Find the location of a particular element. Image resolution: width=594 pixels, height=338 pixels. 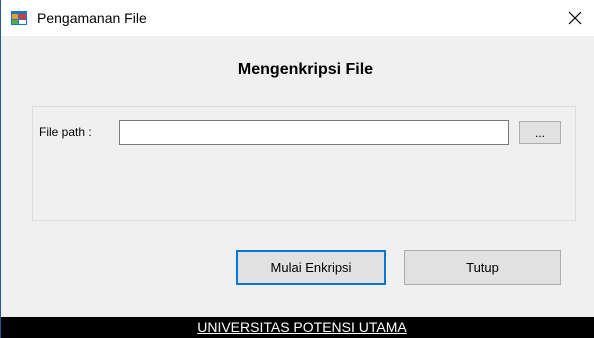

close-button is located at coordinates (574, 18).